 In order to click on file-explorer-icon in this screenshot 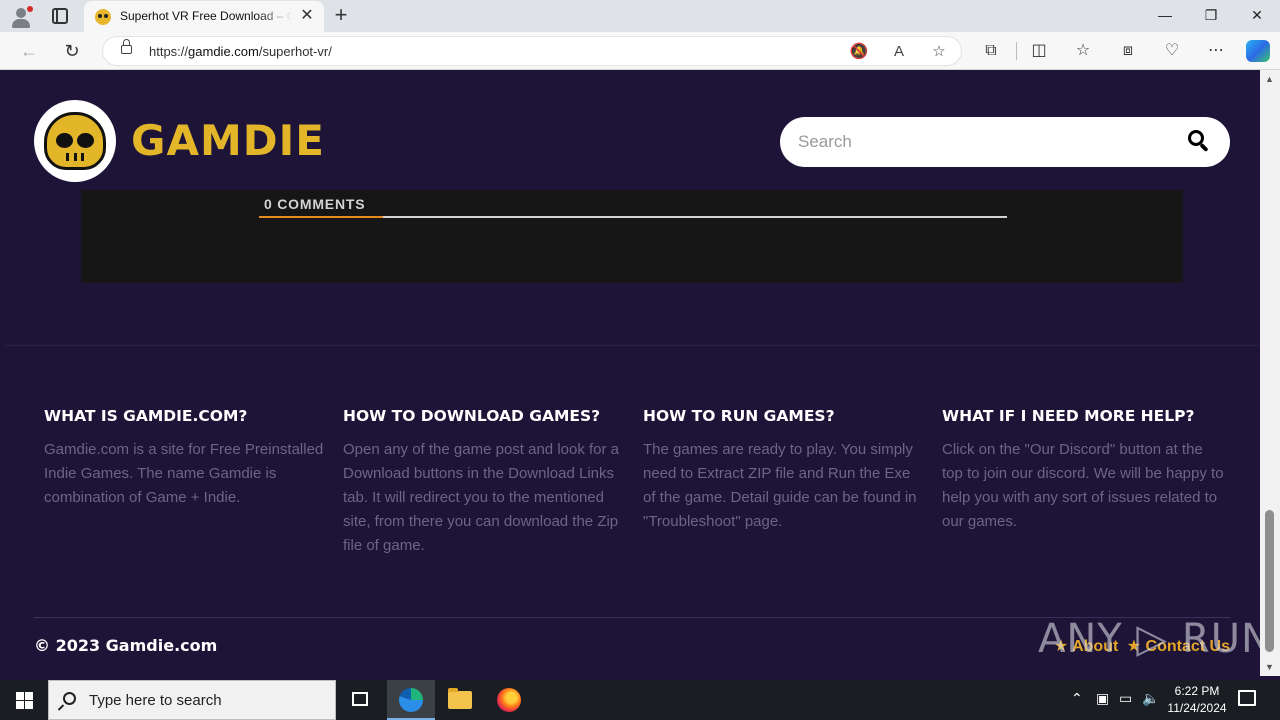, I will do `click(460, 698)`.